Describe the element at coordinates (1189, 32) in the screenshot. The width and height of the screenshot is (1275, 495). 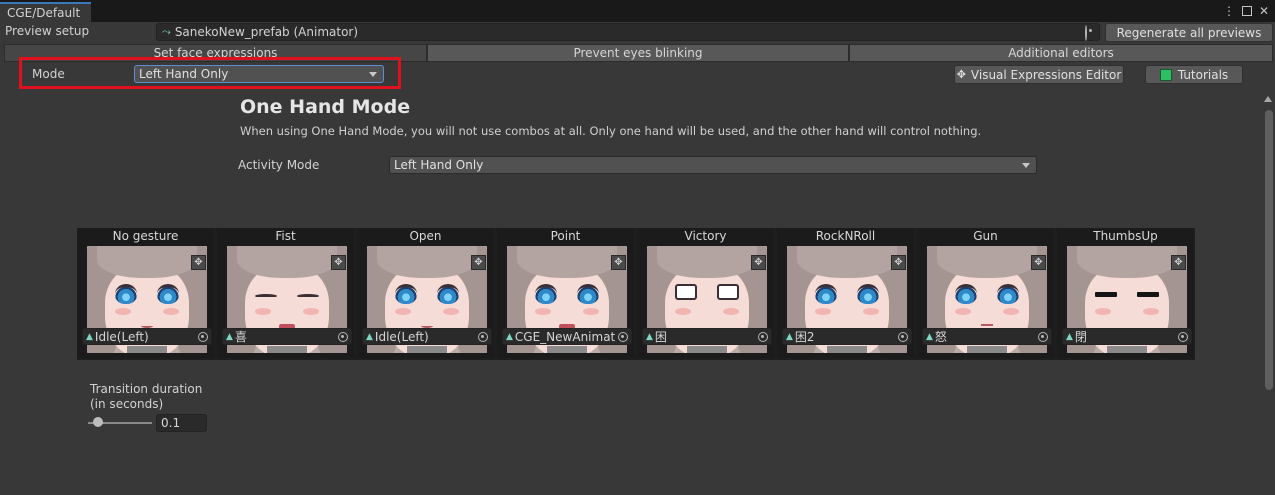
I see `regenerate-all-previews-button: Regenerate all previews` at that location.